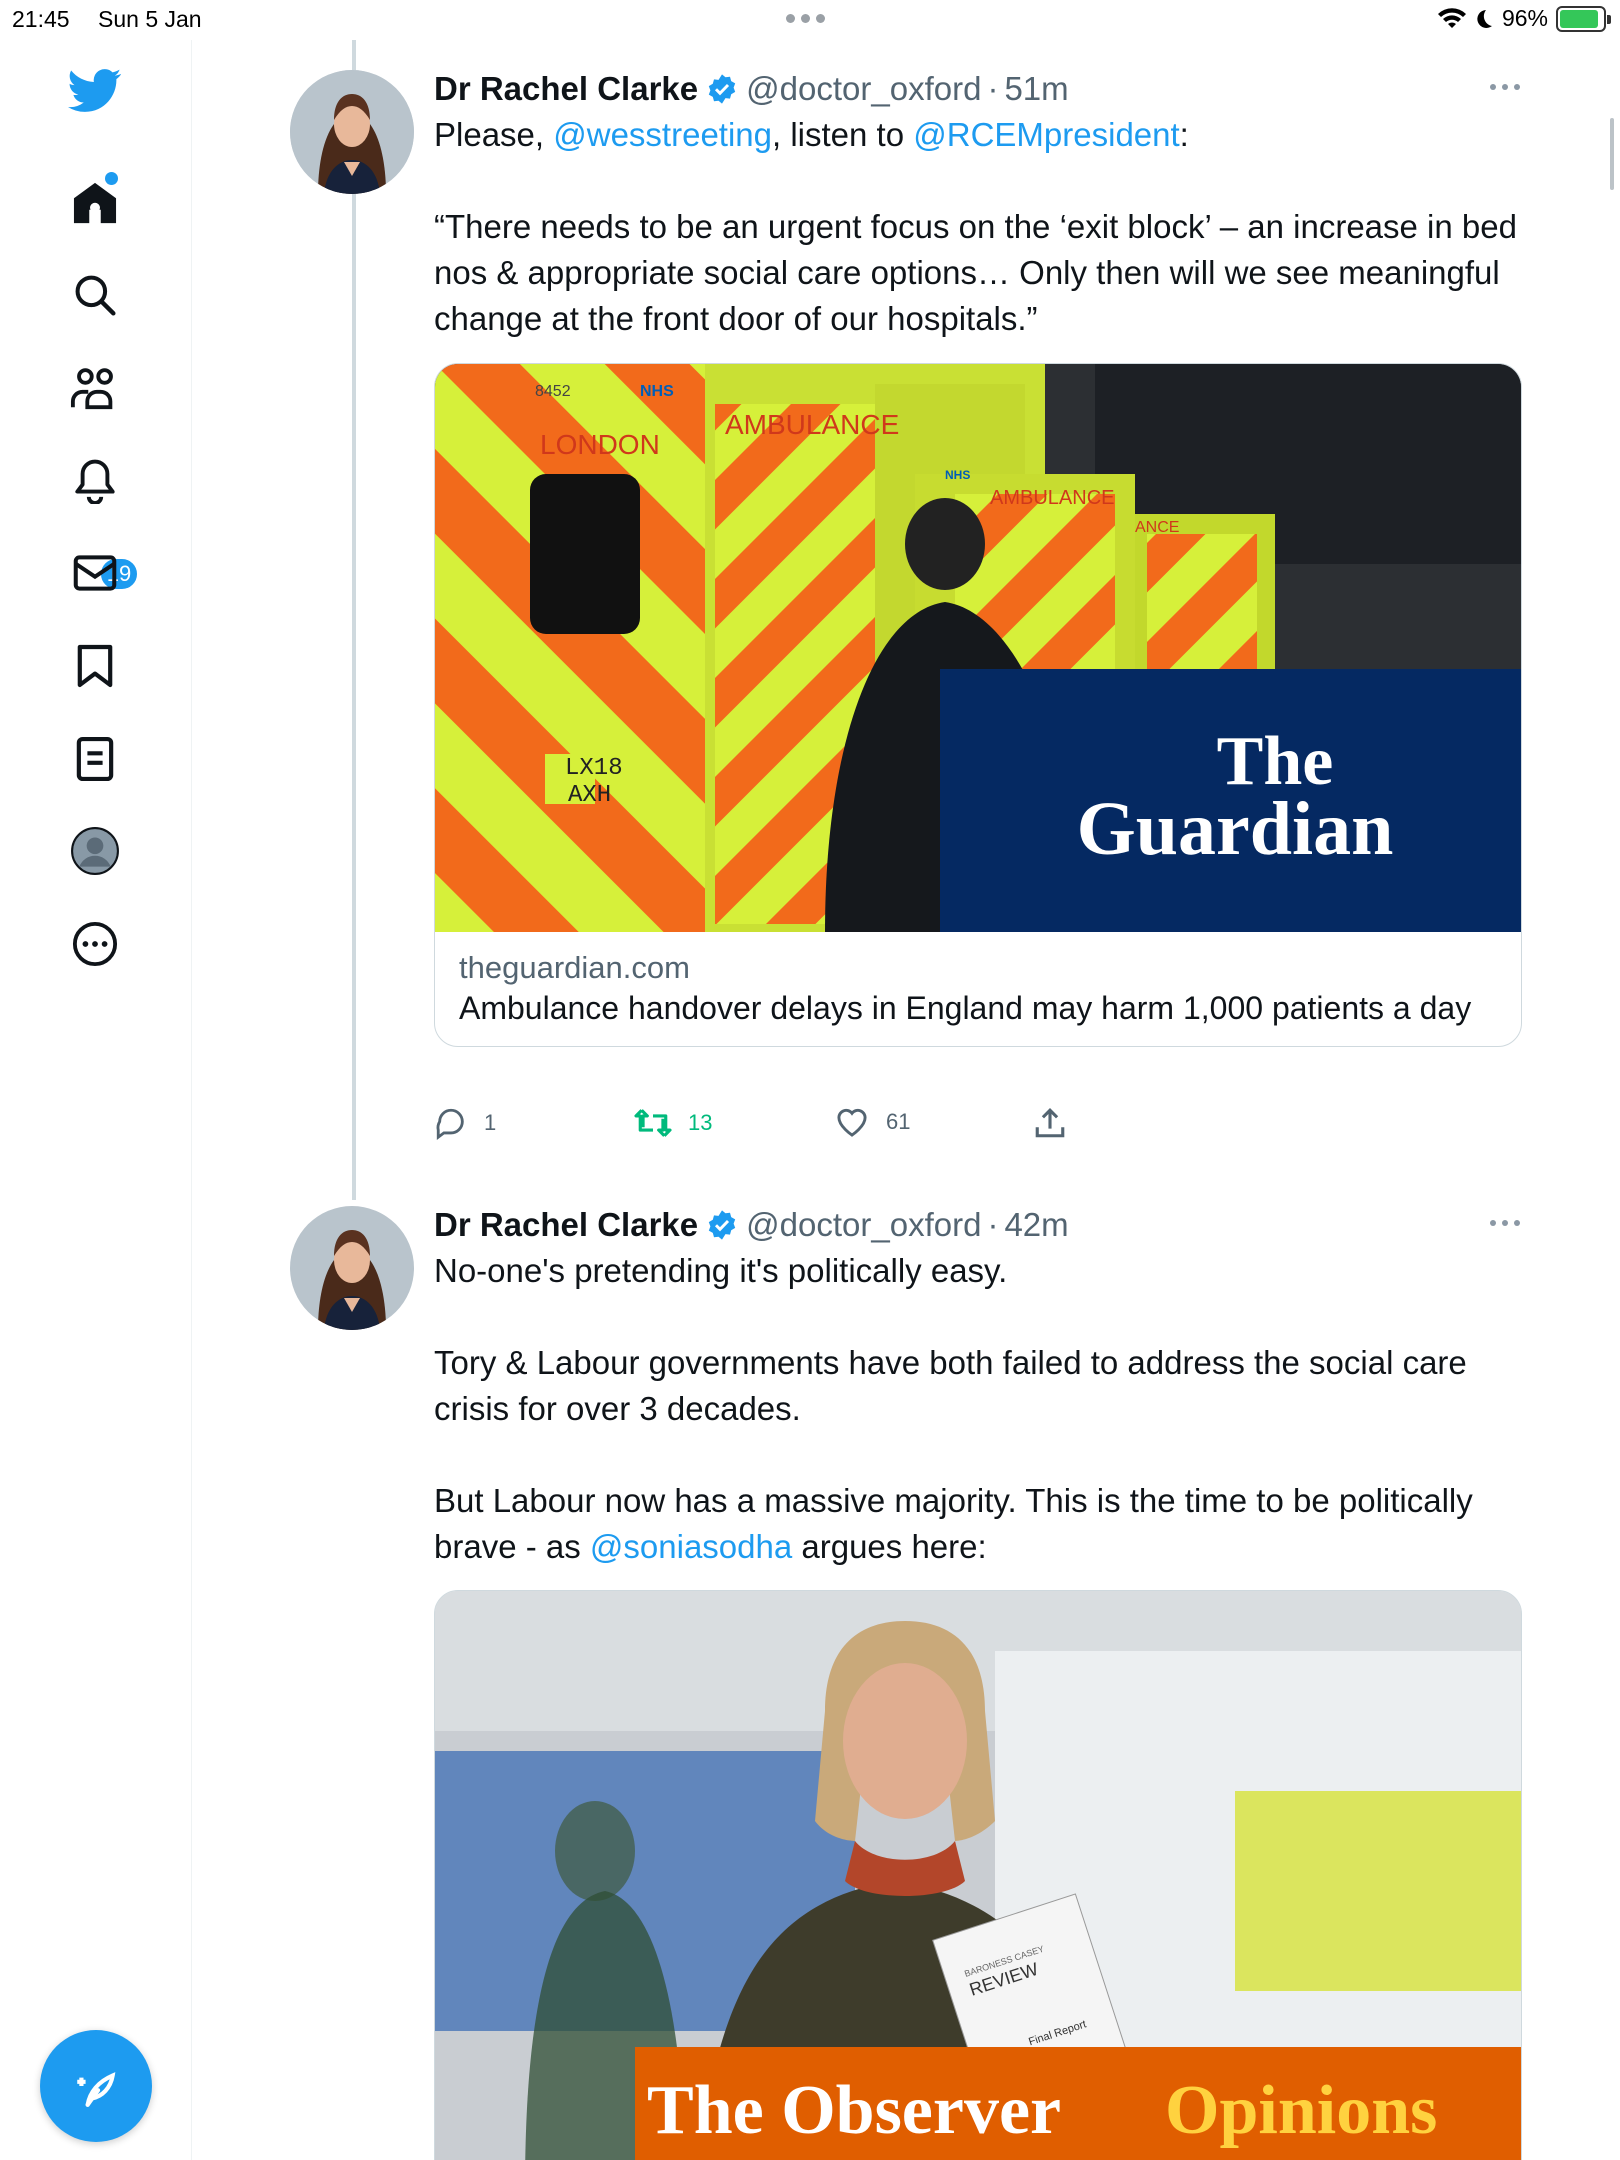 This screenshot has width=1620, height=2160. I want to click on mention-link: @soniasodha, so click(691, 1546).